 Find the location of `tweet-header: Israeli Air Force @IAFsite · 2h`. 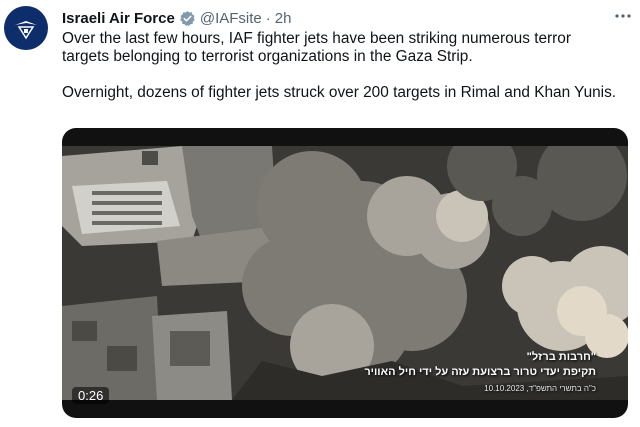

tweet-header: Israeli Air Force @IAFsite · 2h is located at coordinates (341, 18).